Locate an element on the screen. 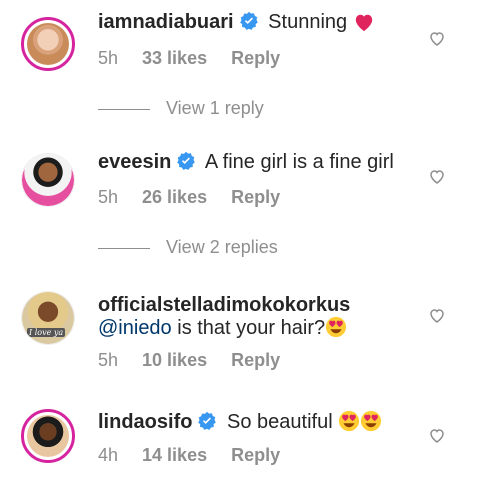 This screenshot has width=480, height=495. username: officialstelladimokokorkus is located at coordinates (224, 305).